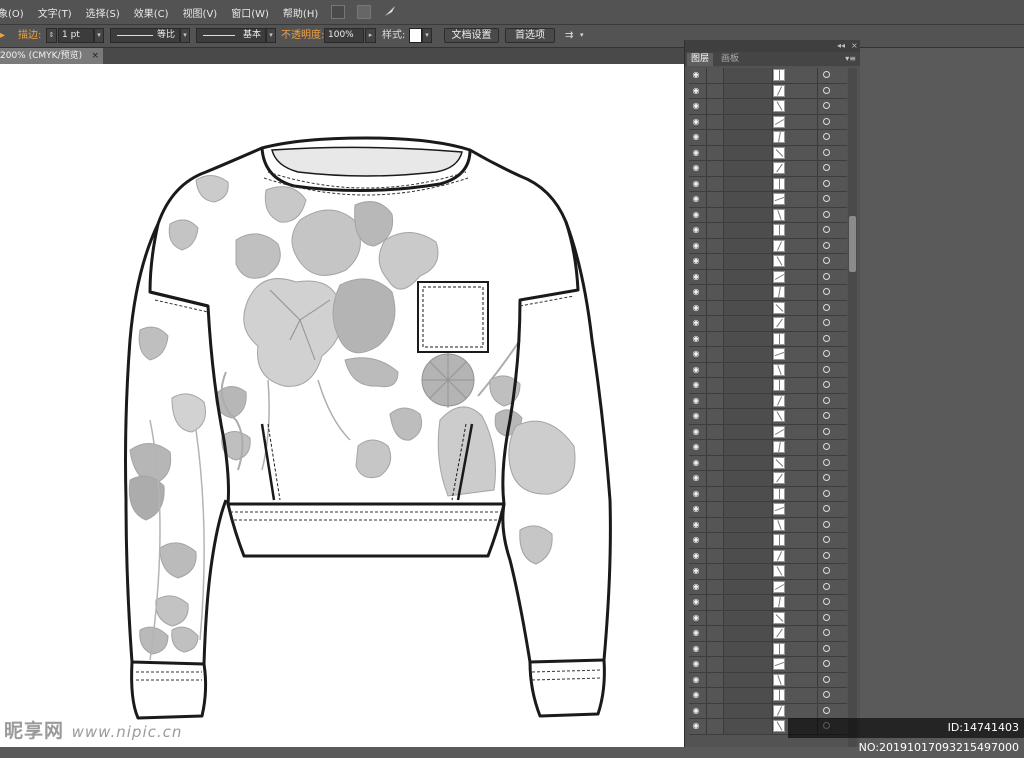 This screenshot has height=758, width=1024. I want to click on stroke-weight-stepper: ⇕, so click(51, 35).